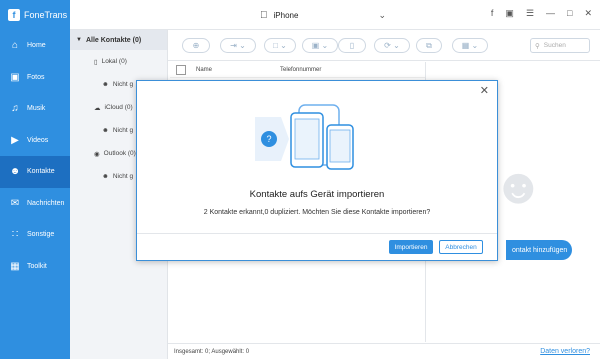 This screenshot has height=359, width=600. I want to click on sidebar-item-musik: ♫ Musik, so click(35, 109).